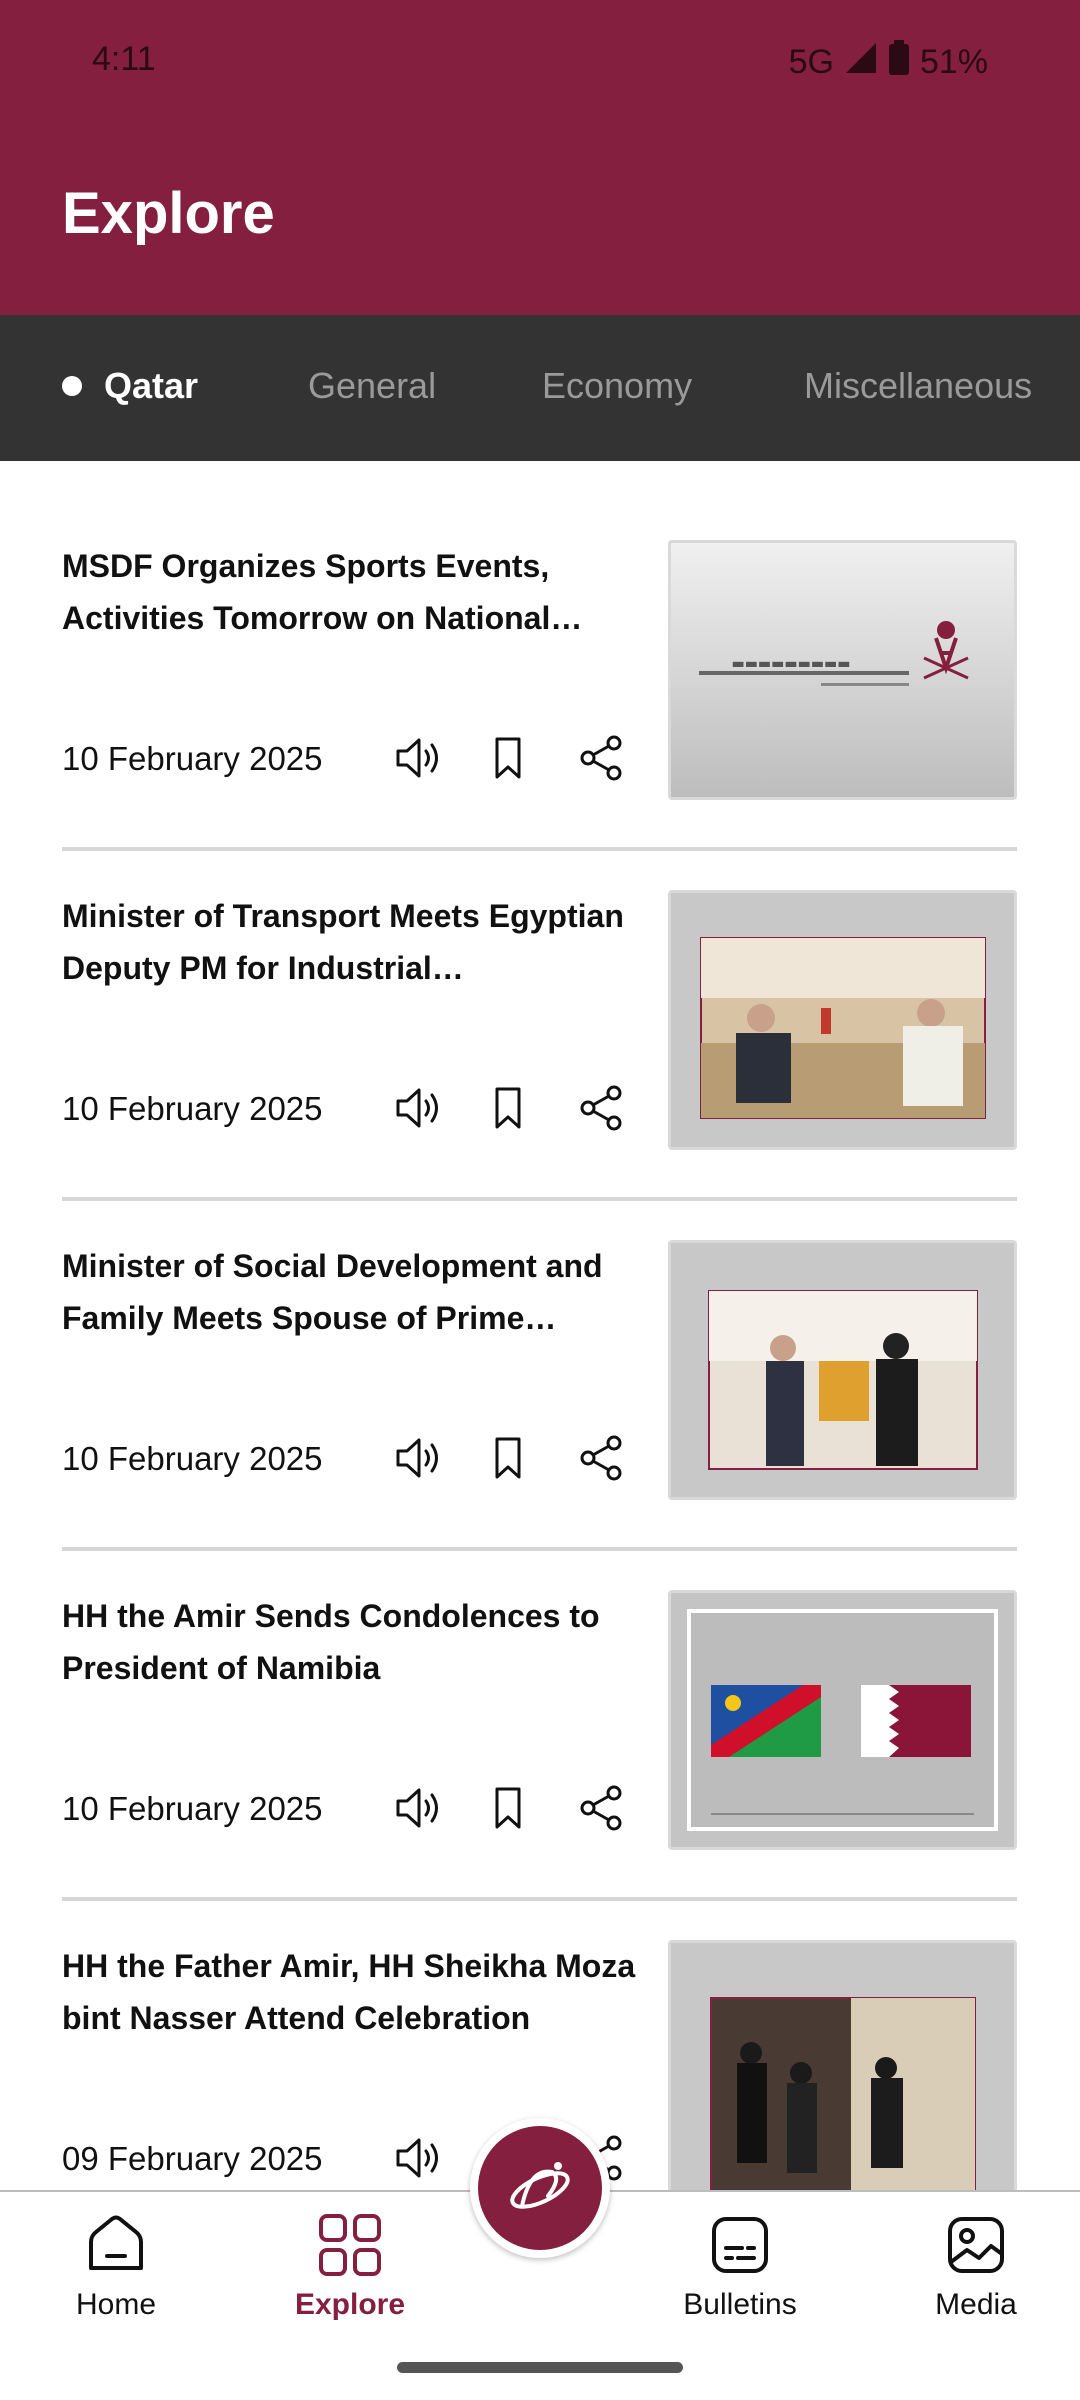  Describe the element at coordinates (740, 2304) in the screenshot. I see `nav-label: Bulletins` at that location.